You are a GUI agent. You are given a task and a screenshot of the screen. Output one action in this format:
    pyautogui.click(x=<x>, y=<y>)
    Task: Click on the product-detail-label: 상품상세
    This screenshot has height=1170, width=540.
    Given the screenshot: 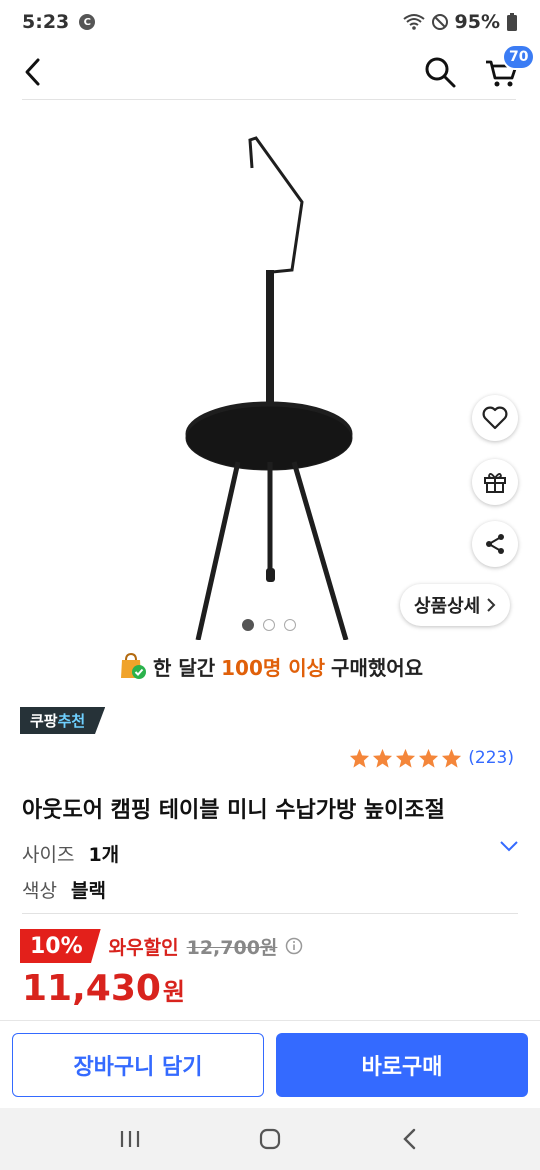 What is the action you would take?
    pyautogui.click(x=447, y=606)
    